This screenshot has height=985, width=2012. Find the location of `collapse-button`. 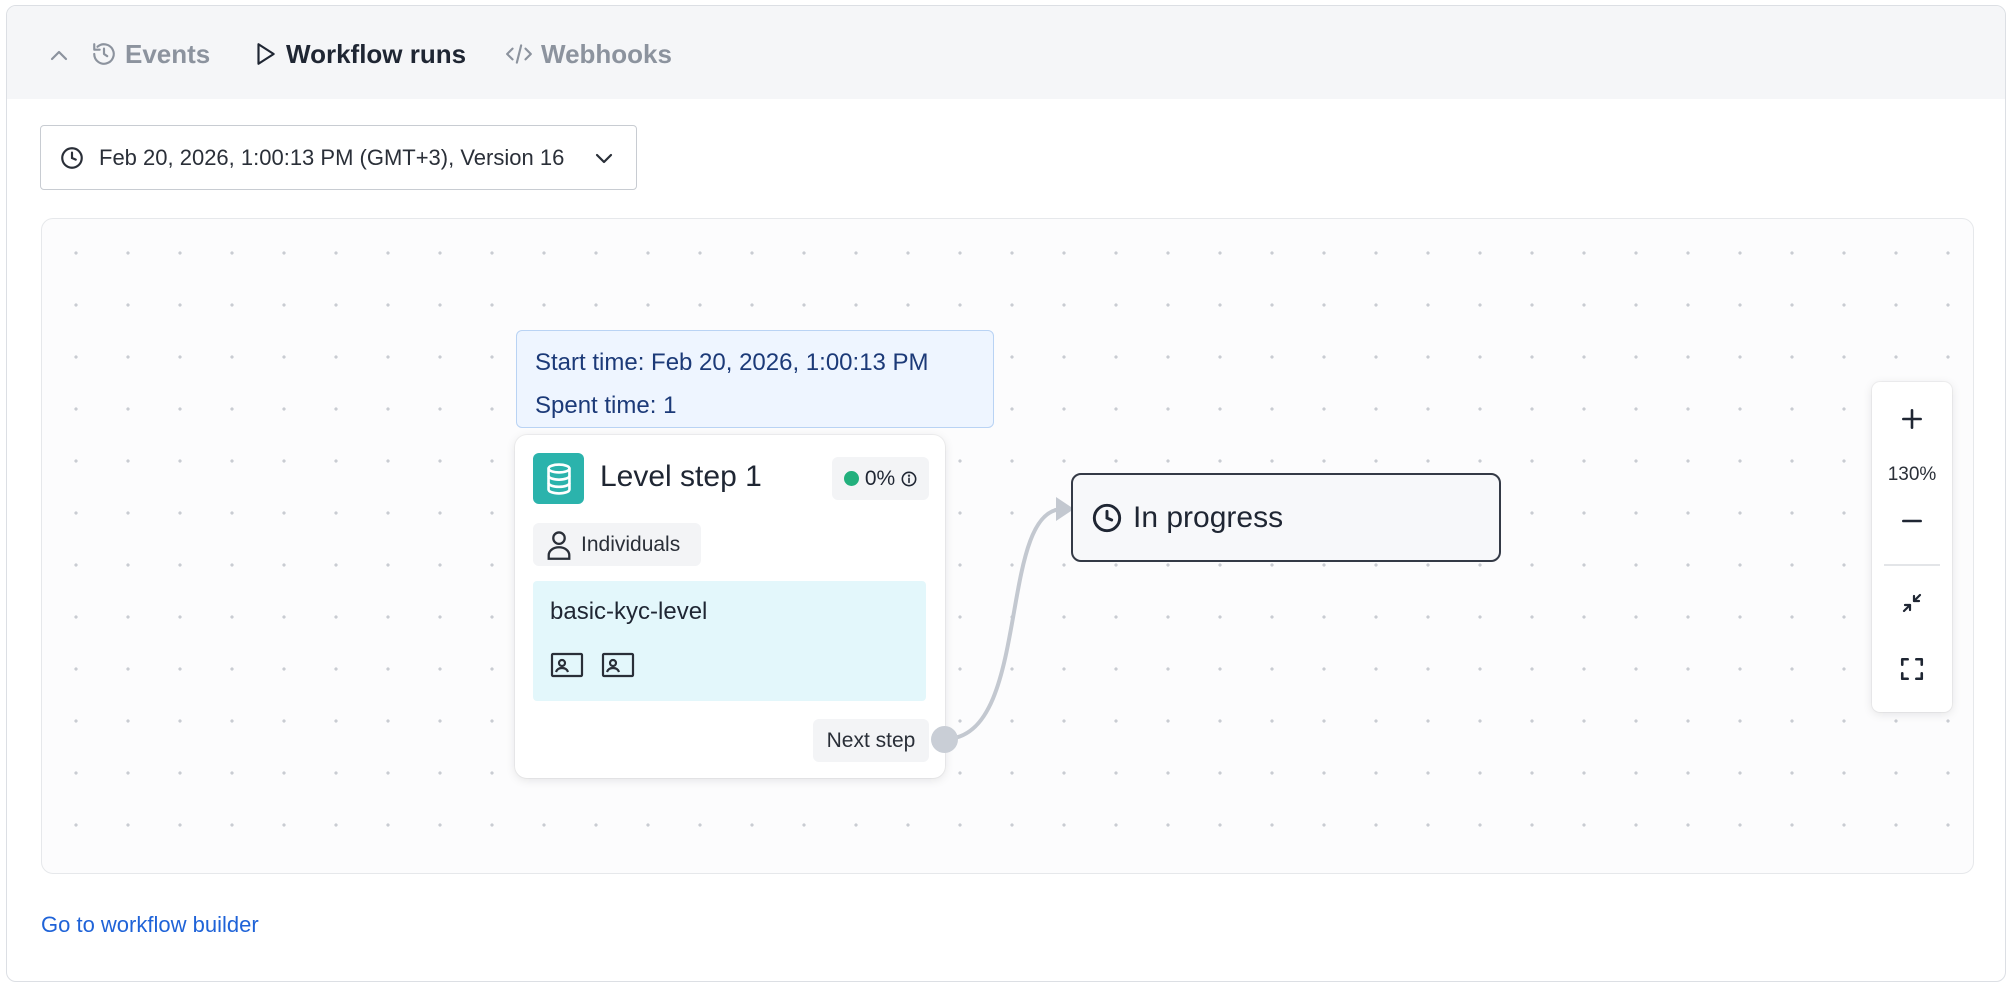

collapse-button is located at coordinates (59, 56).